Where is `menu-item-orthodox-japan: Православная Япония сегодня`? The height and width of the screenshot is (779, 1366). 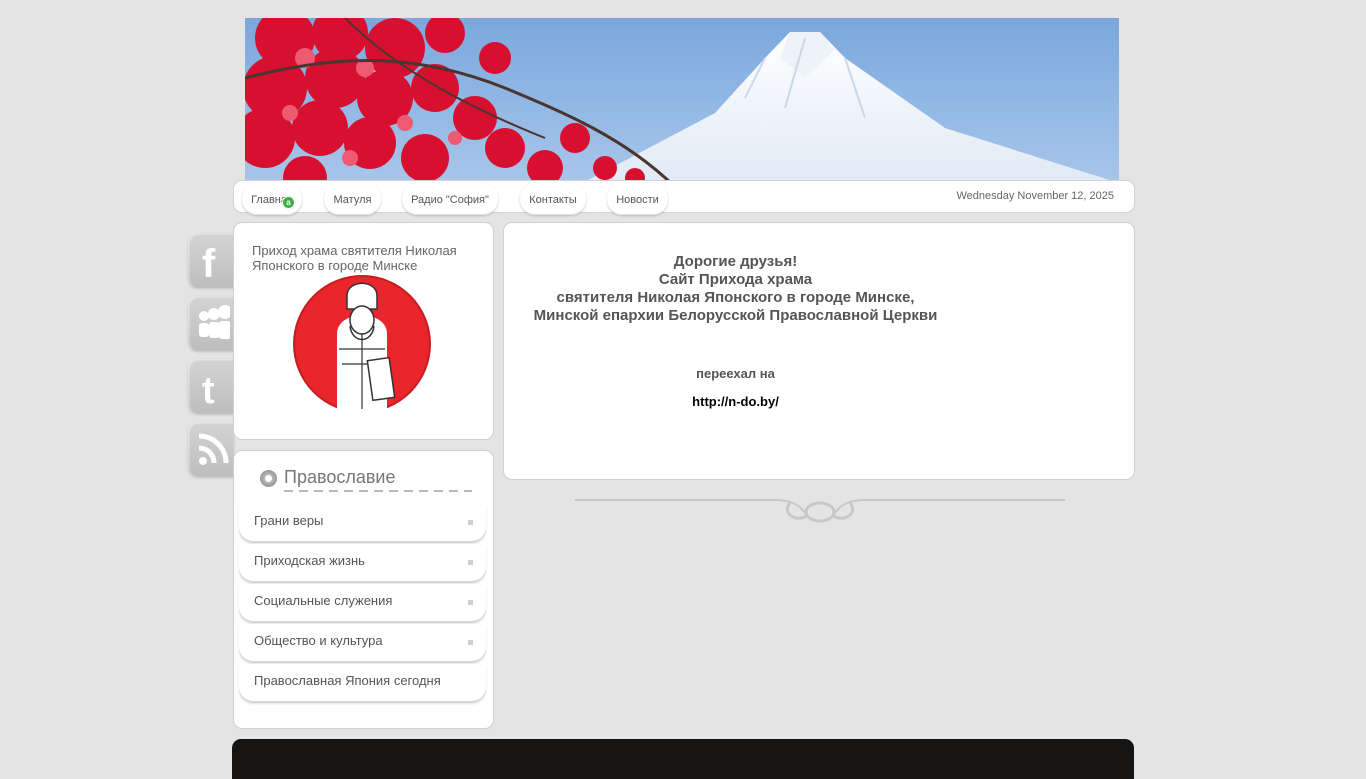 menu-item-orthodox-japan: Православная Япония сегодня is located at coordinates (362, 682).